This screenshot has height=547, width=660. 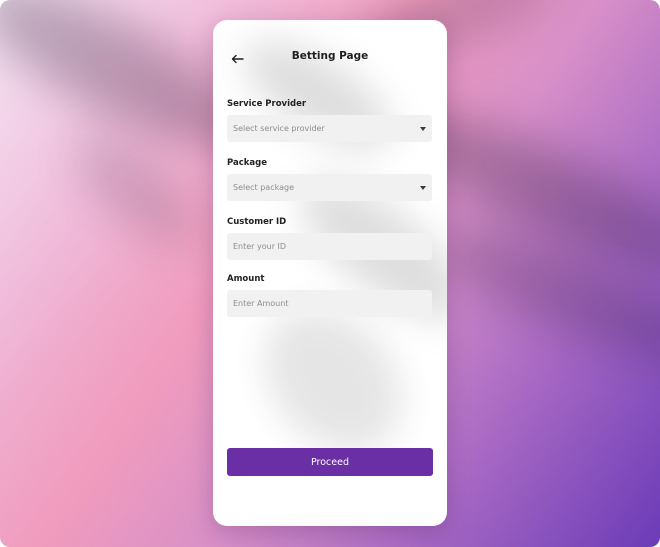 What do you see at coordinates (329, 246) in the screenshot?
I see `customer-id-input: Enter your ID` at bounding box center [329, 246].